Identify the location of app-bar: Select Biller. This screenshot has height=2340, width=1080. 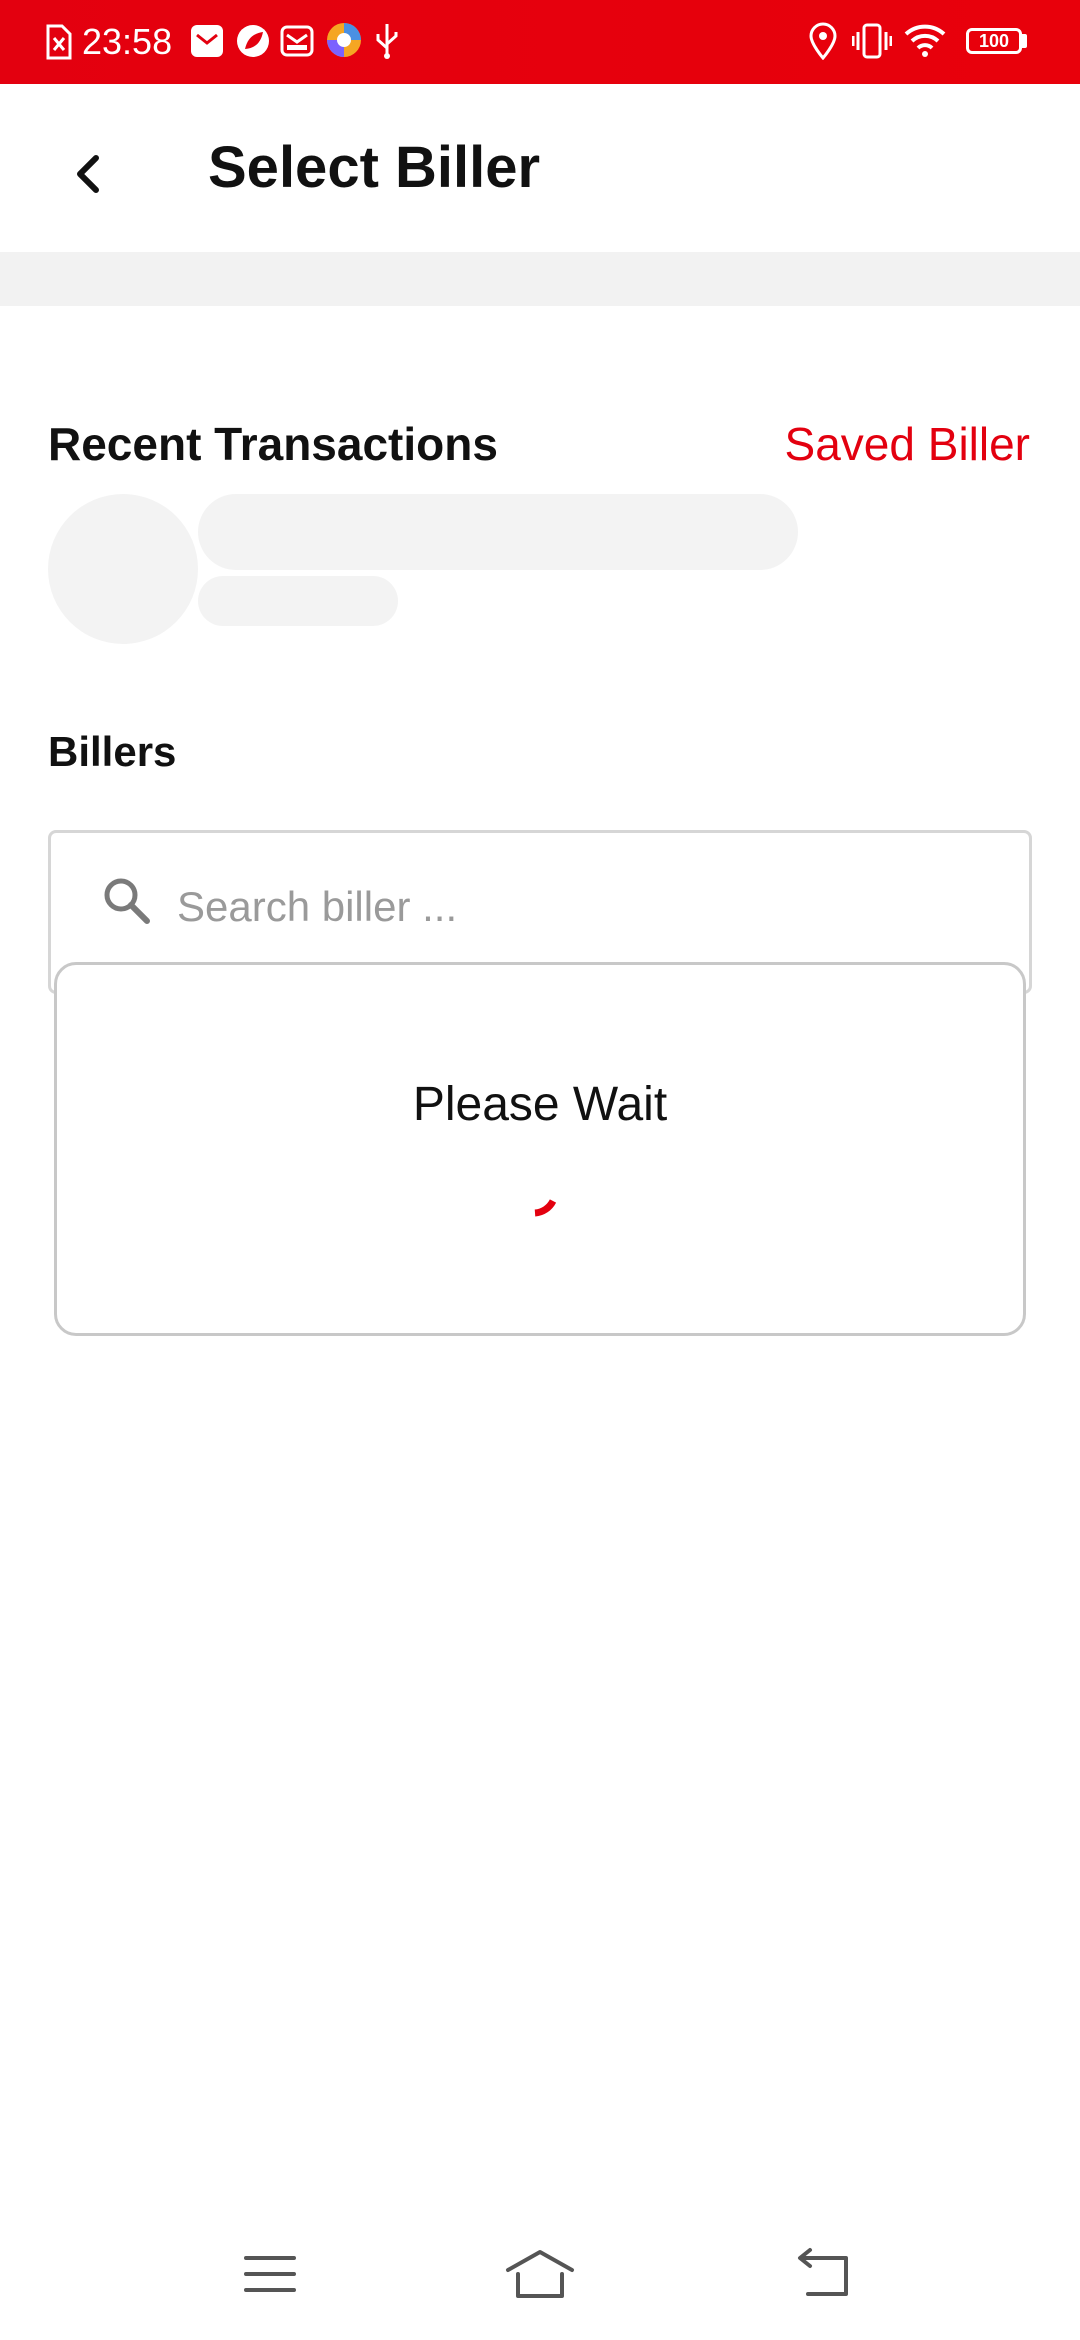
(540, 168).